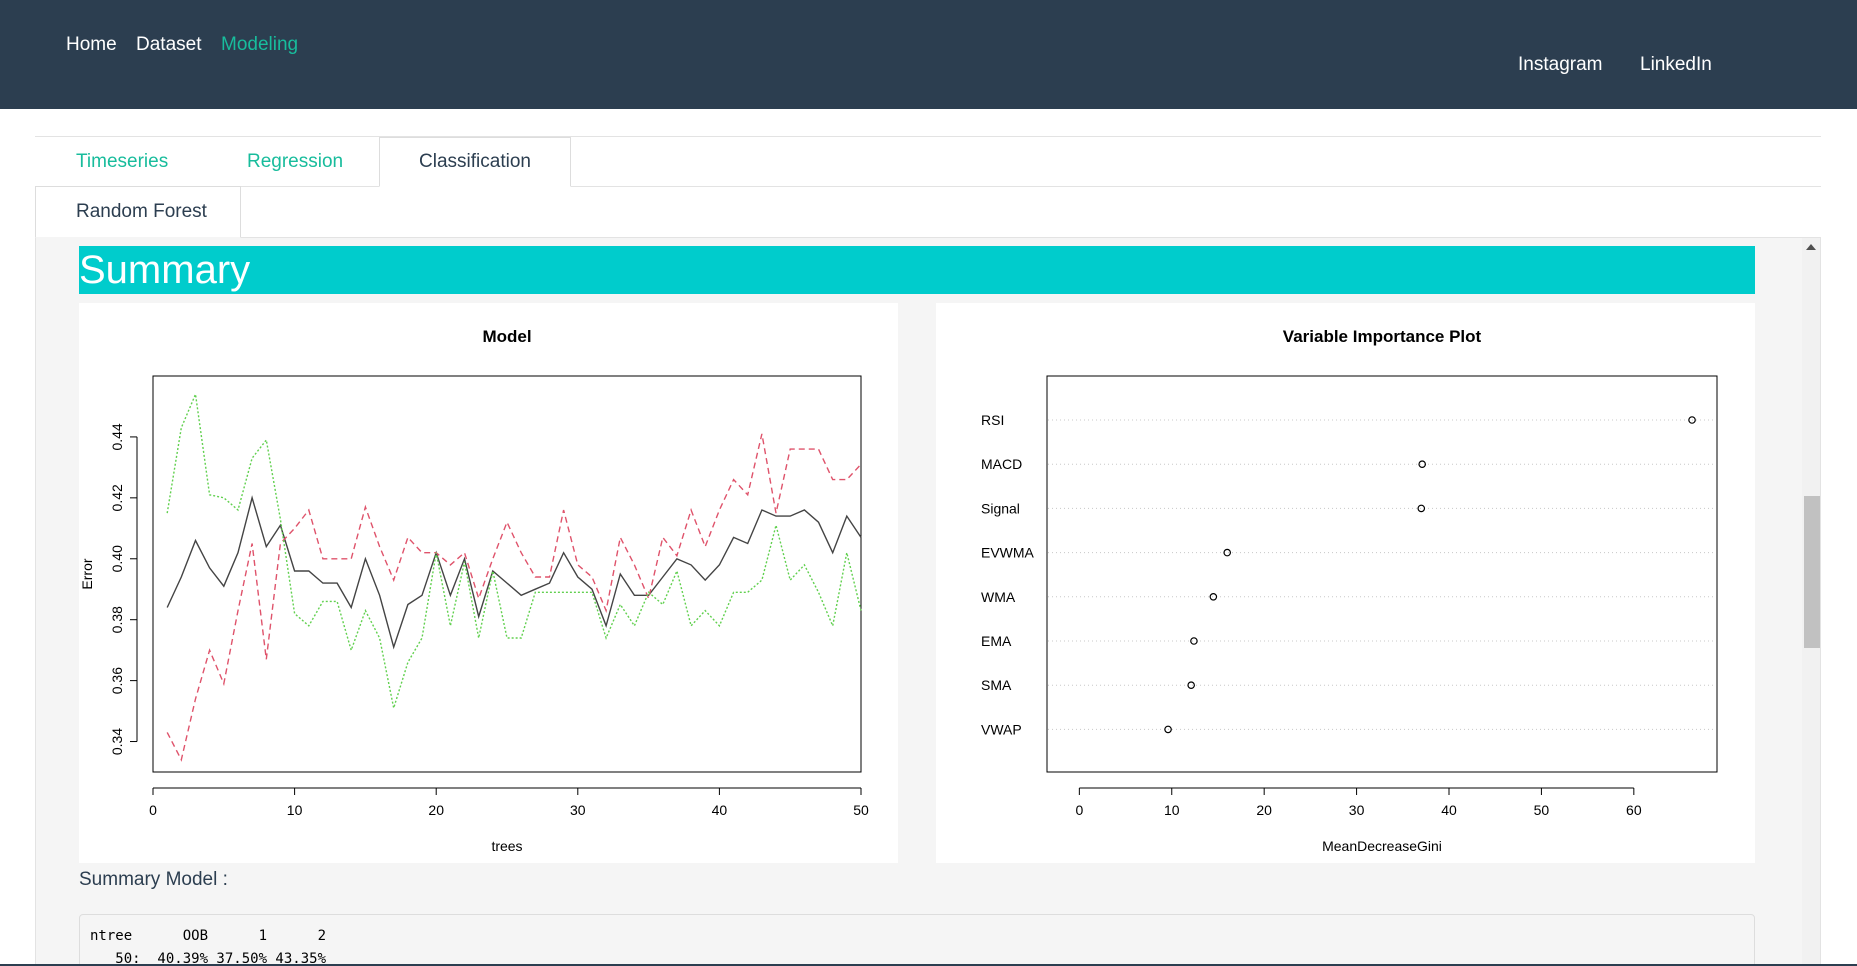  Describe the element at coordinates (1382, 846) in the screenshot. I see `x-axis-label: MeanDecreaseGini` at that location.